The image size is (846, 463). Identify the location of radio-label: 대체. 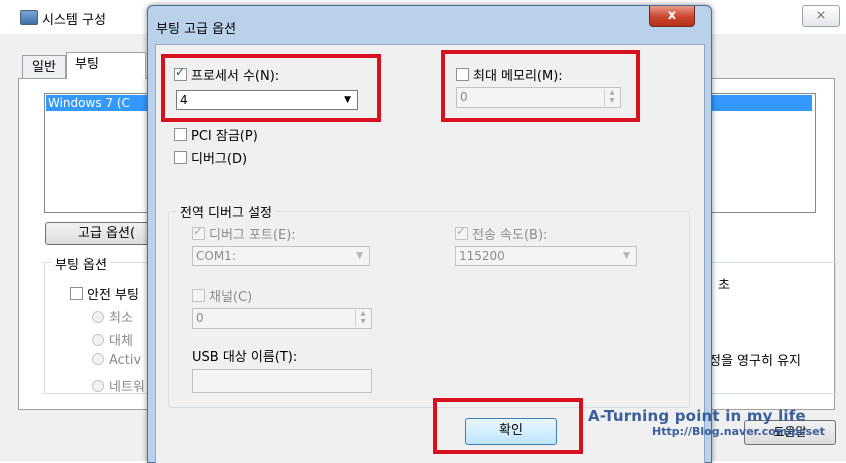
(121, 341).